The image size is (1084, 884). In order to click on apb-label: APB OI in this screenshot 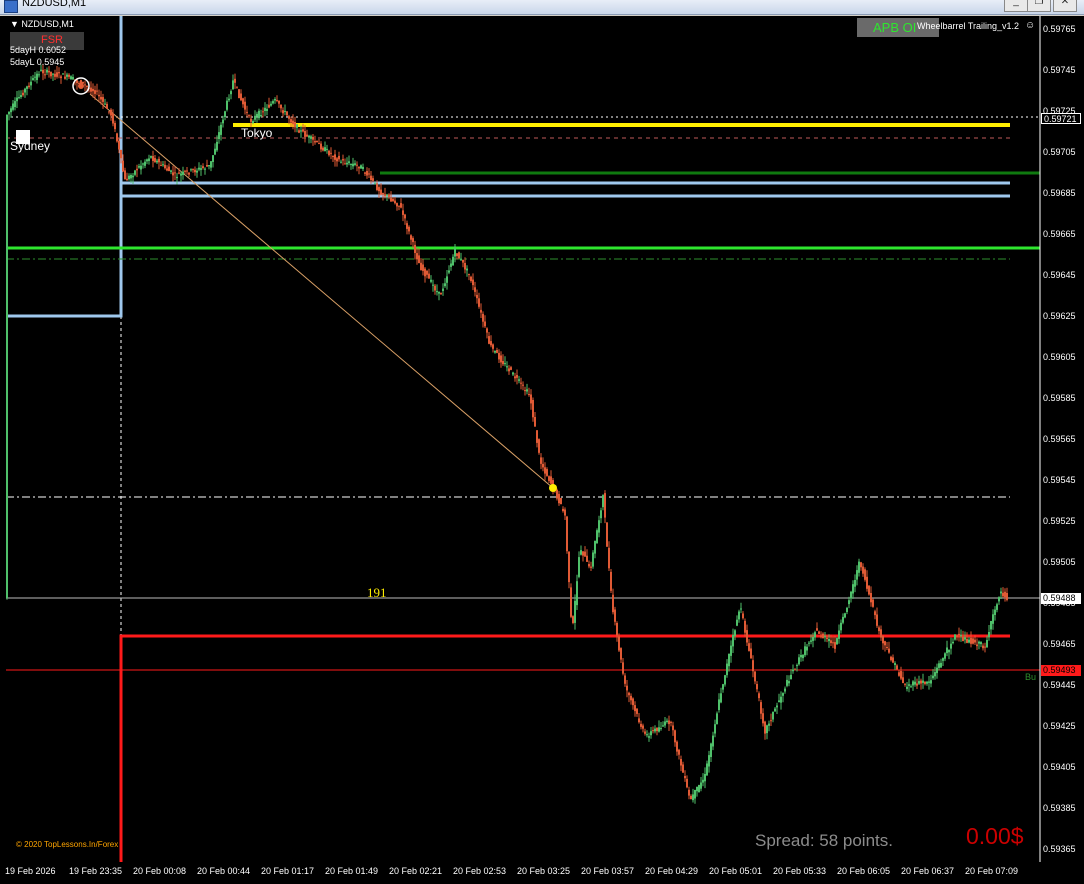, I will do `click(895, 27)`.